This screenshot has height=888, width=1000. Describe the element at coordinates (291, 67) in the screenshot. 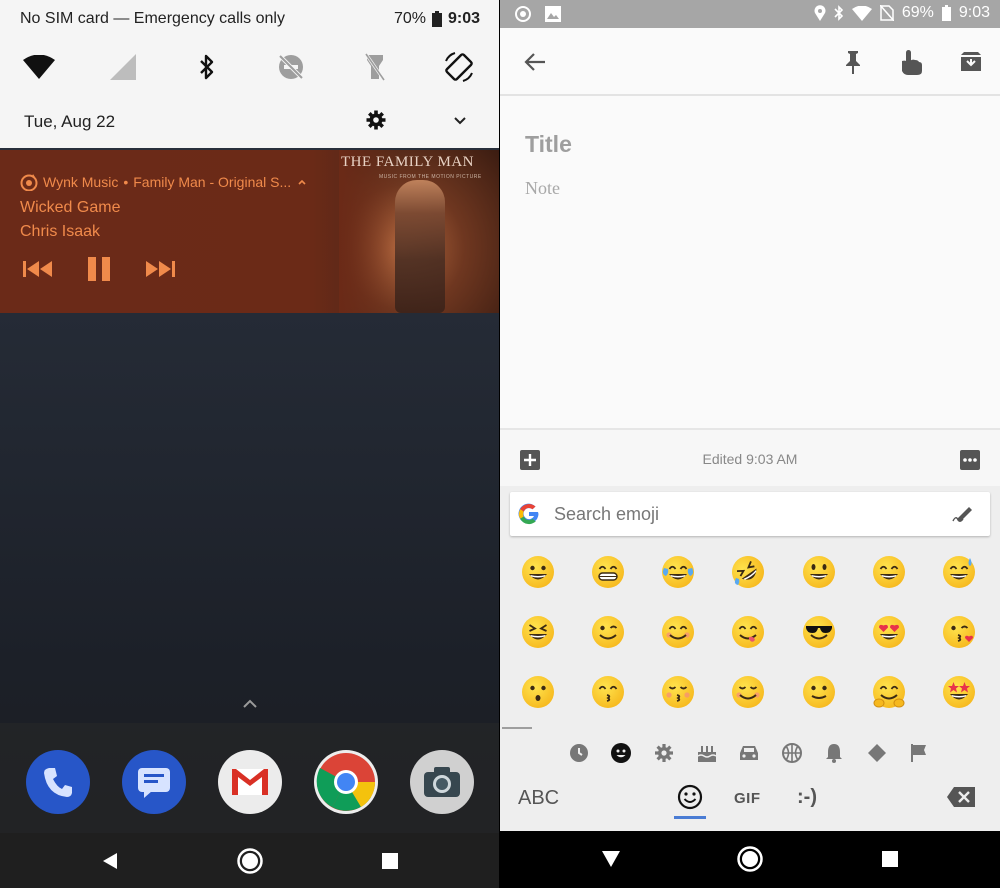

I see `dnd-off-tile-icon` at that location.